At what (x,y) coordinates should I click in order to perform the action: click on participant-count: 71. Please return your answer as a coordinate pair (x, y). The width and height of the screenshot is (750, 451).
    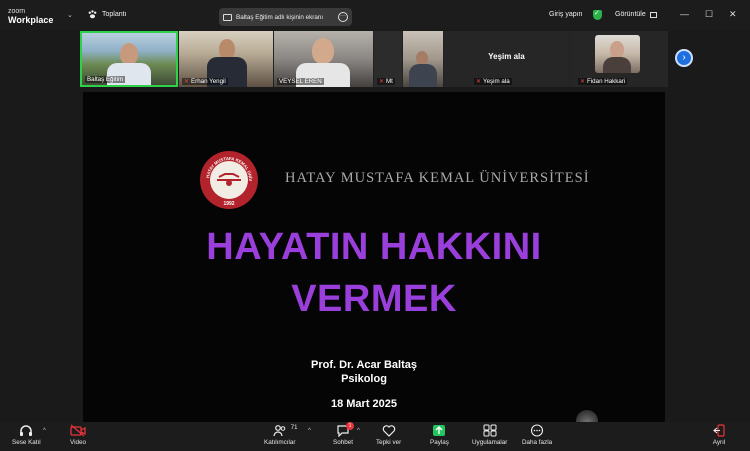
    Looking at the image, I should click on (294, 428).